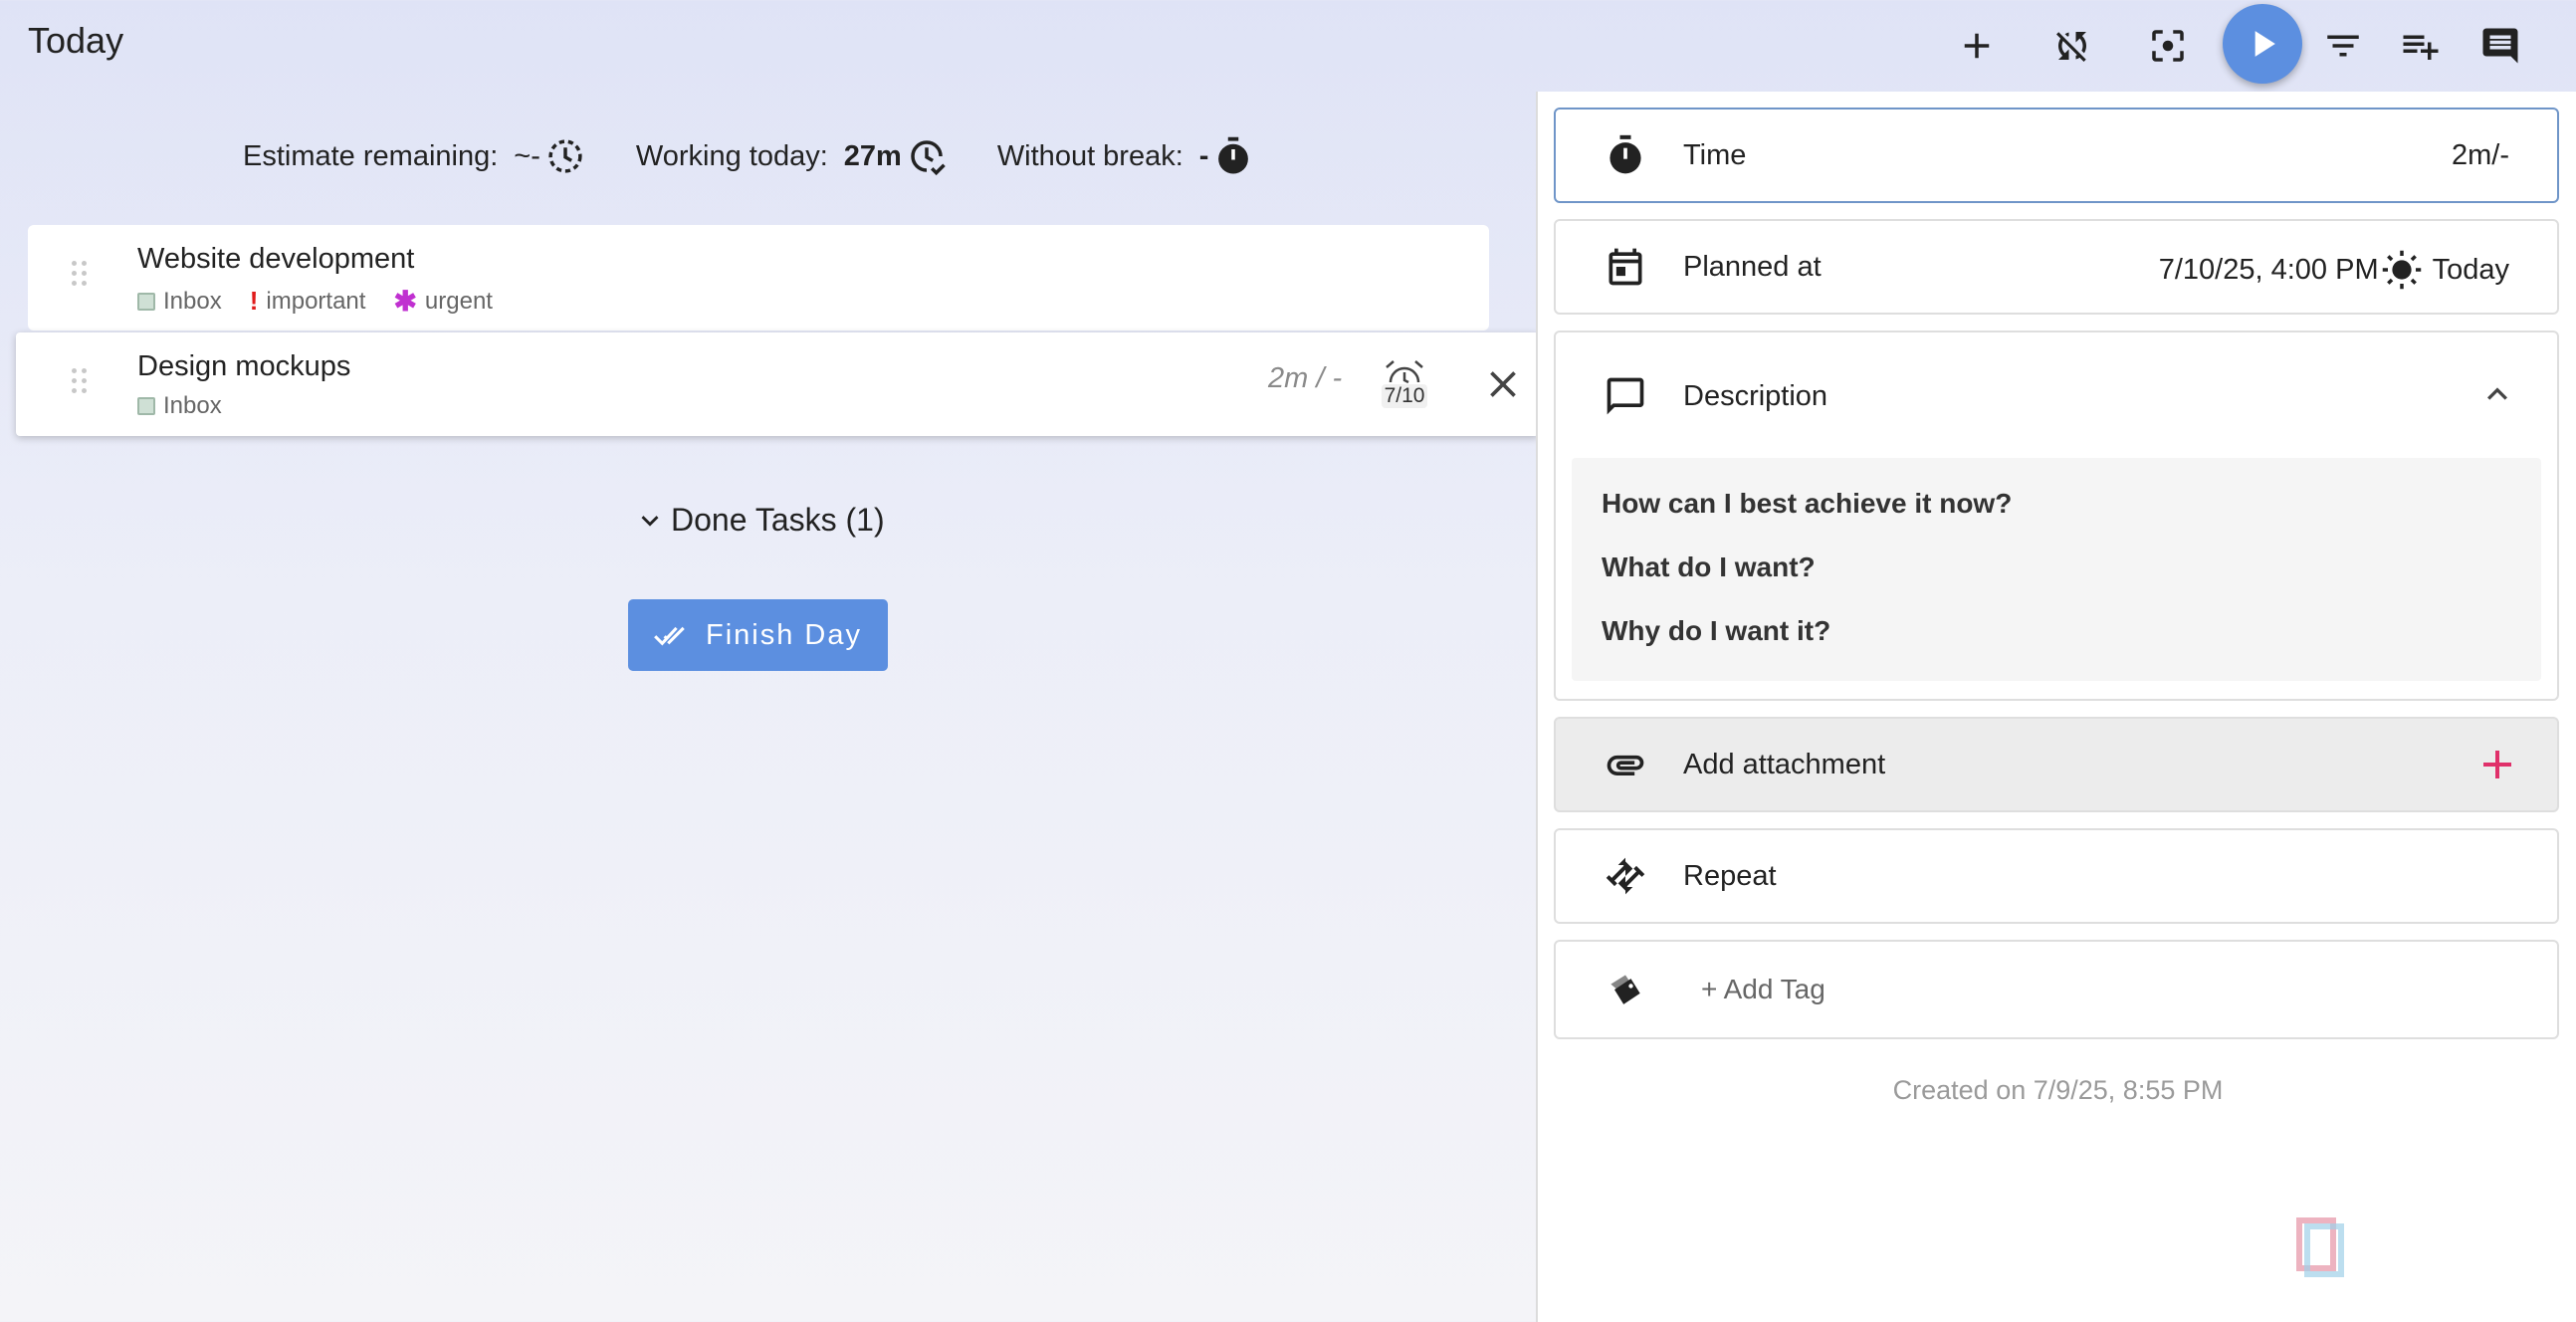 The height and width of the screenshot is (1322, 2576). I want to click on reminder-button: 7/10, so click(1404, 386).